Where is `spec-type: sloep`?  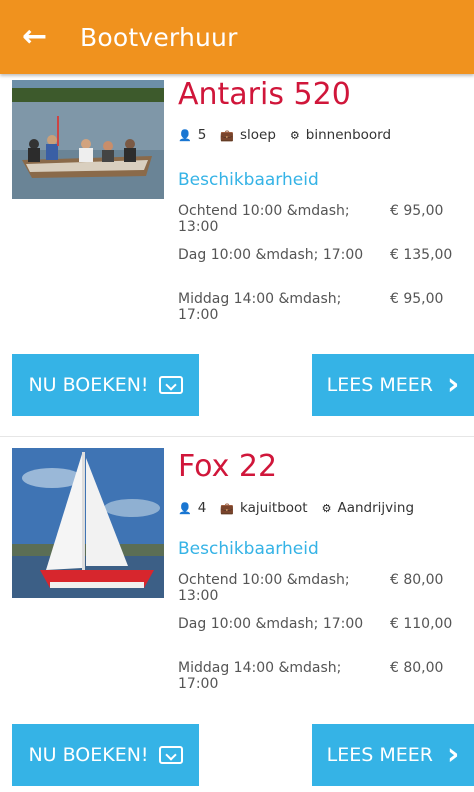
spec-type: sloep is located at coordinates (258, 135).